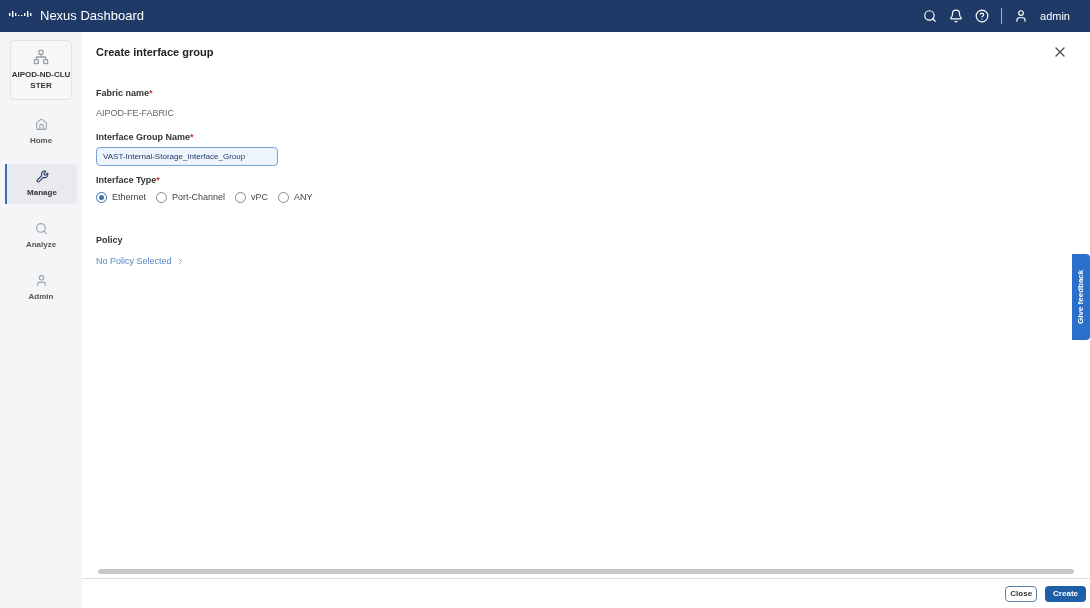  I want to click on sidebar-item: Admin, so click(41, 288).